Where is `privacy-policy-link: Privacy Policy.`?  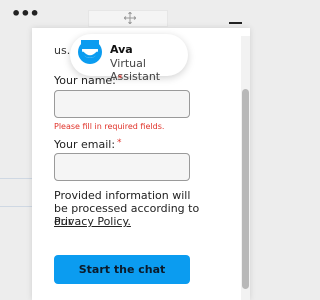
privacy-policy-link: Privacy Policy. is located at coordinates (92, 221).